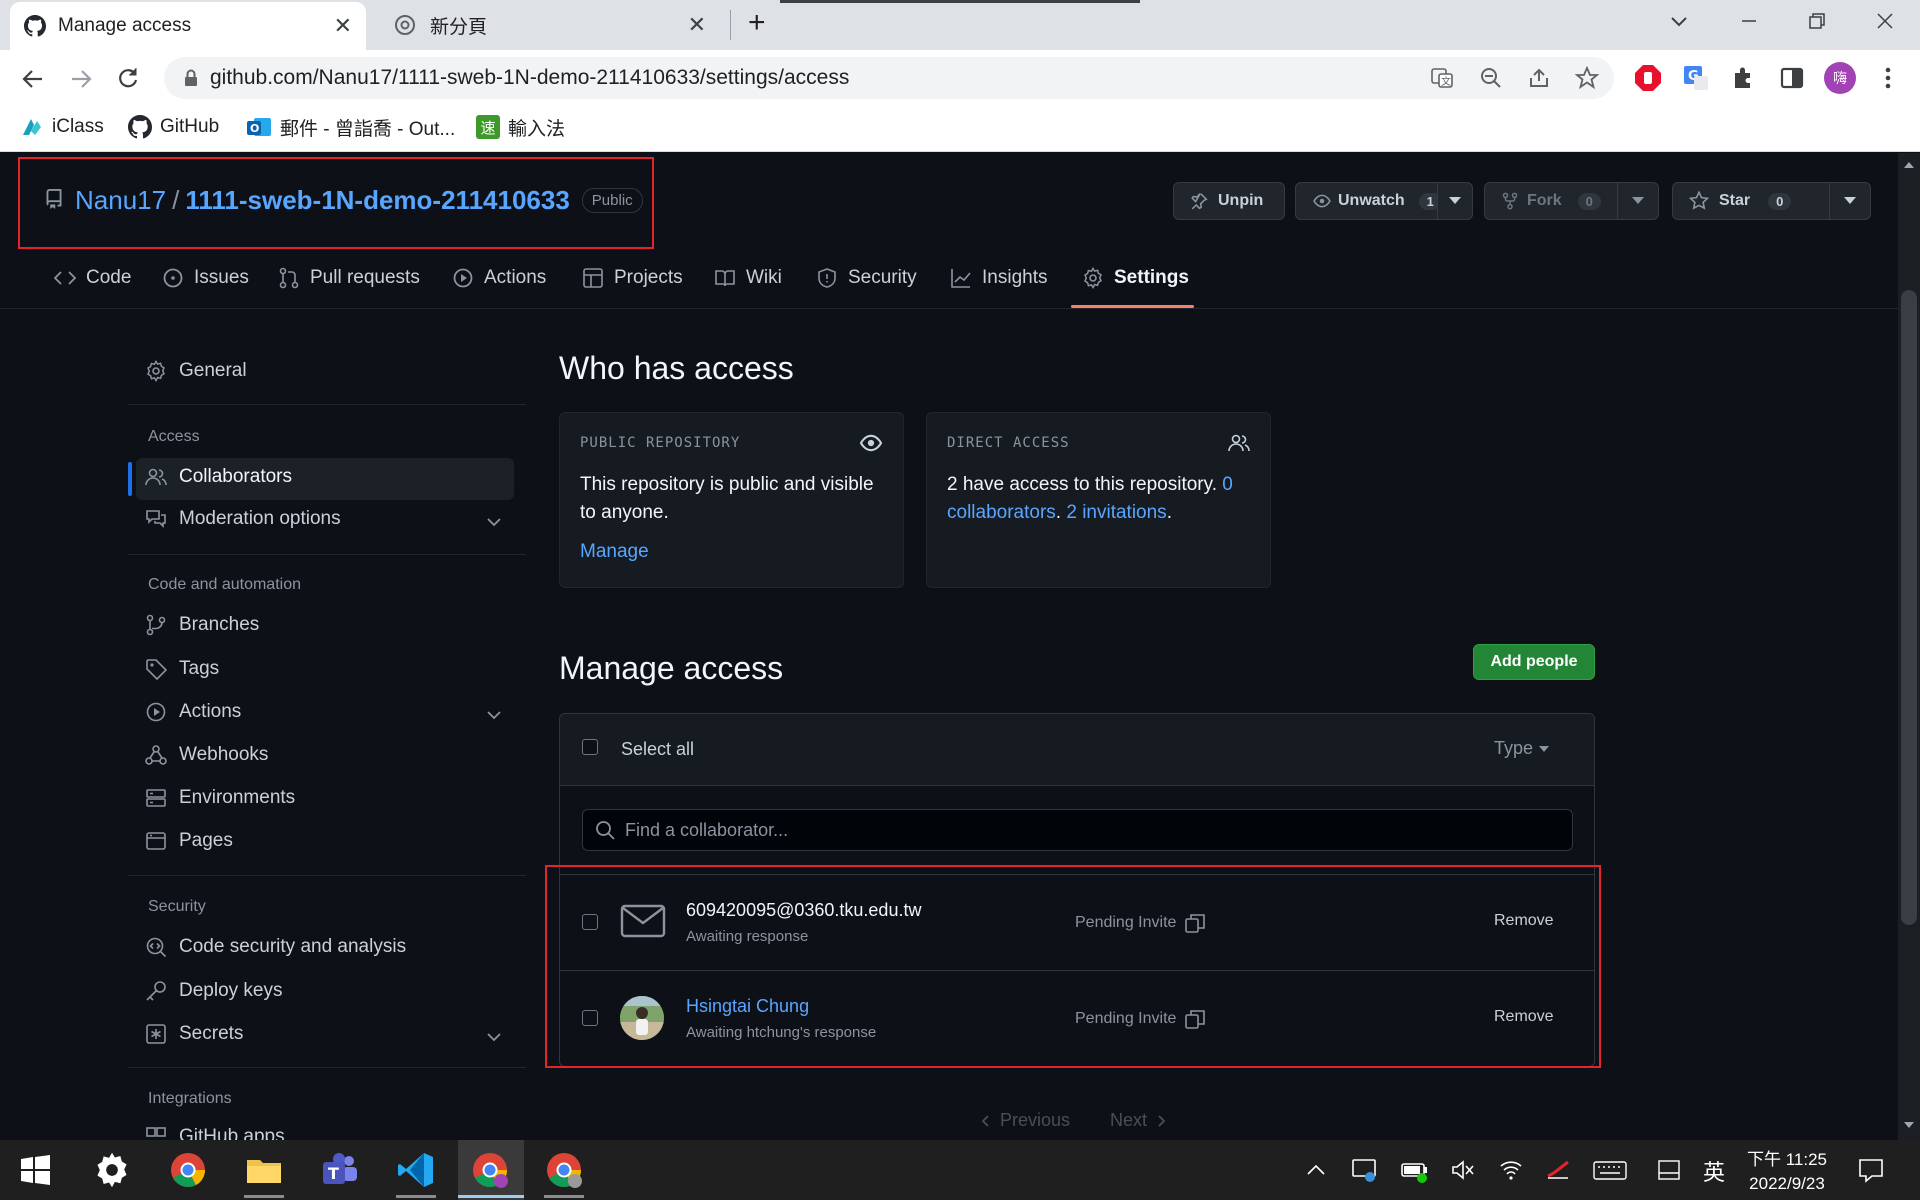  I want to click on bookmark-iclass: iClass, so click(62, 127).